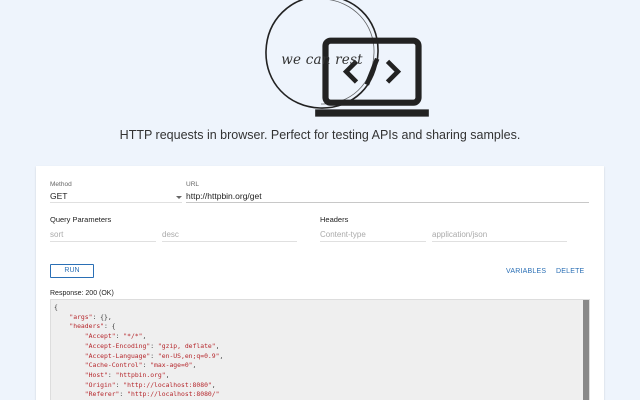  What do you see at coordinates (81, 219) in the screenshot?
I see `query-parameters-title: Query Parameters` at bounding box center [81, 219].